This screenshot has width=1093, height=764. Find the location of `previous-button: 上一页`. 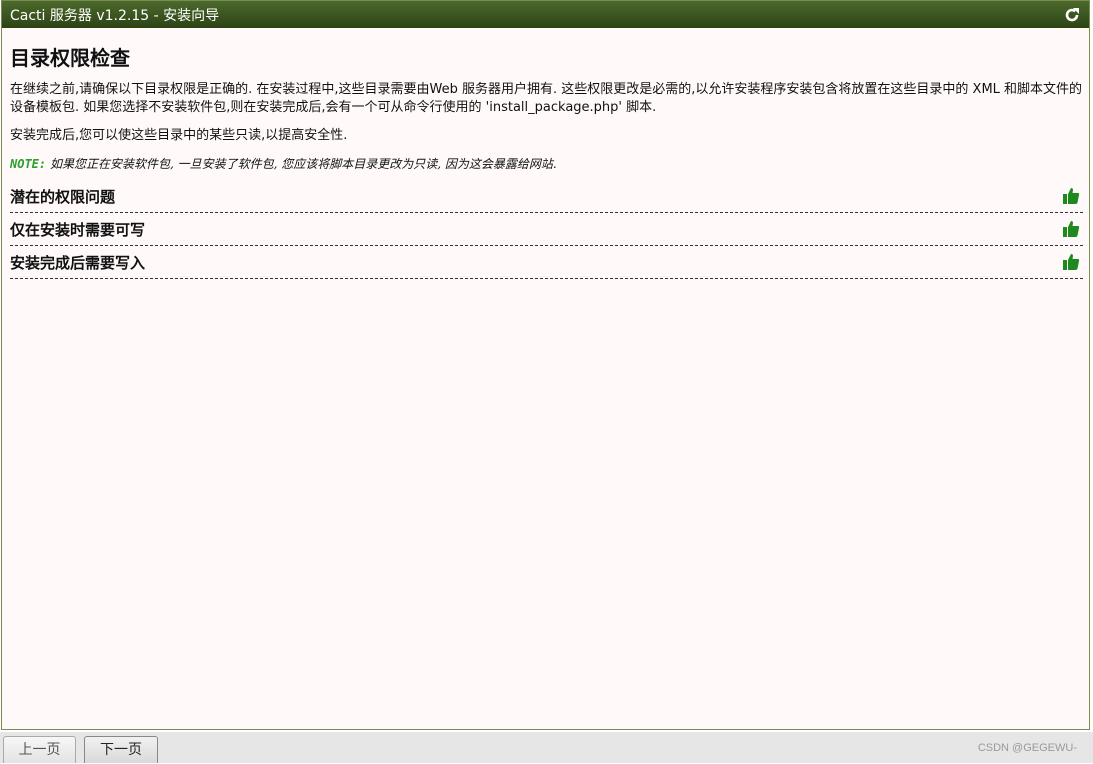

previous-button: 上一页 is located at coordinates (39, 749).